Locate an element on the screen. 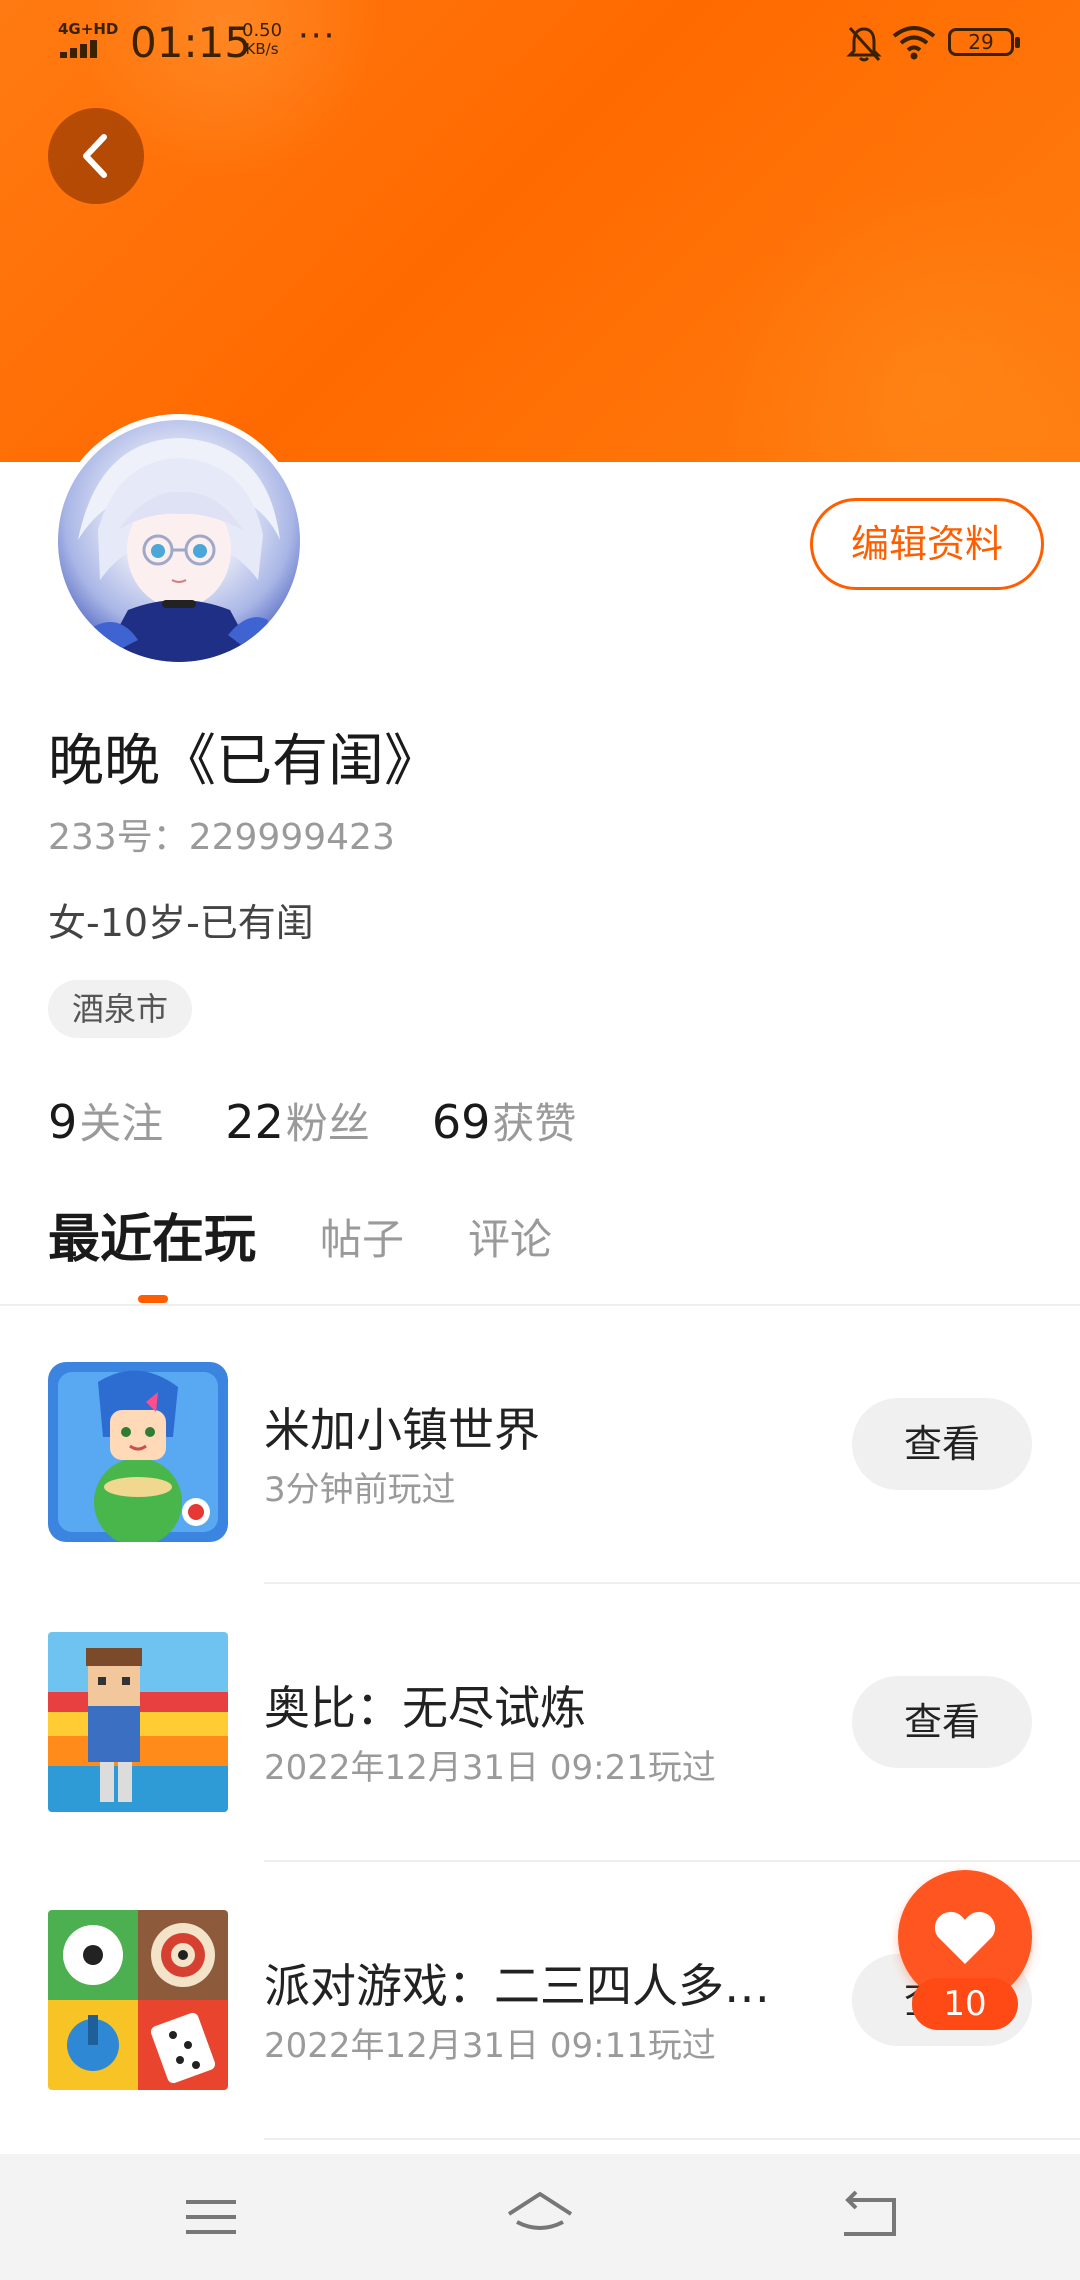  home-icon is located at coordinates (540, 2217).